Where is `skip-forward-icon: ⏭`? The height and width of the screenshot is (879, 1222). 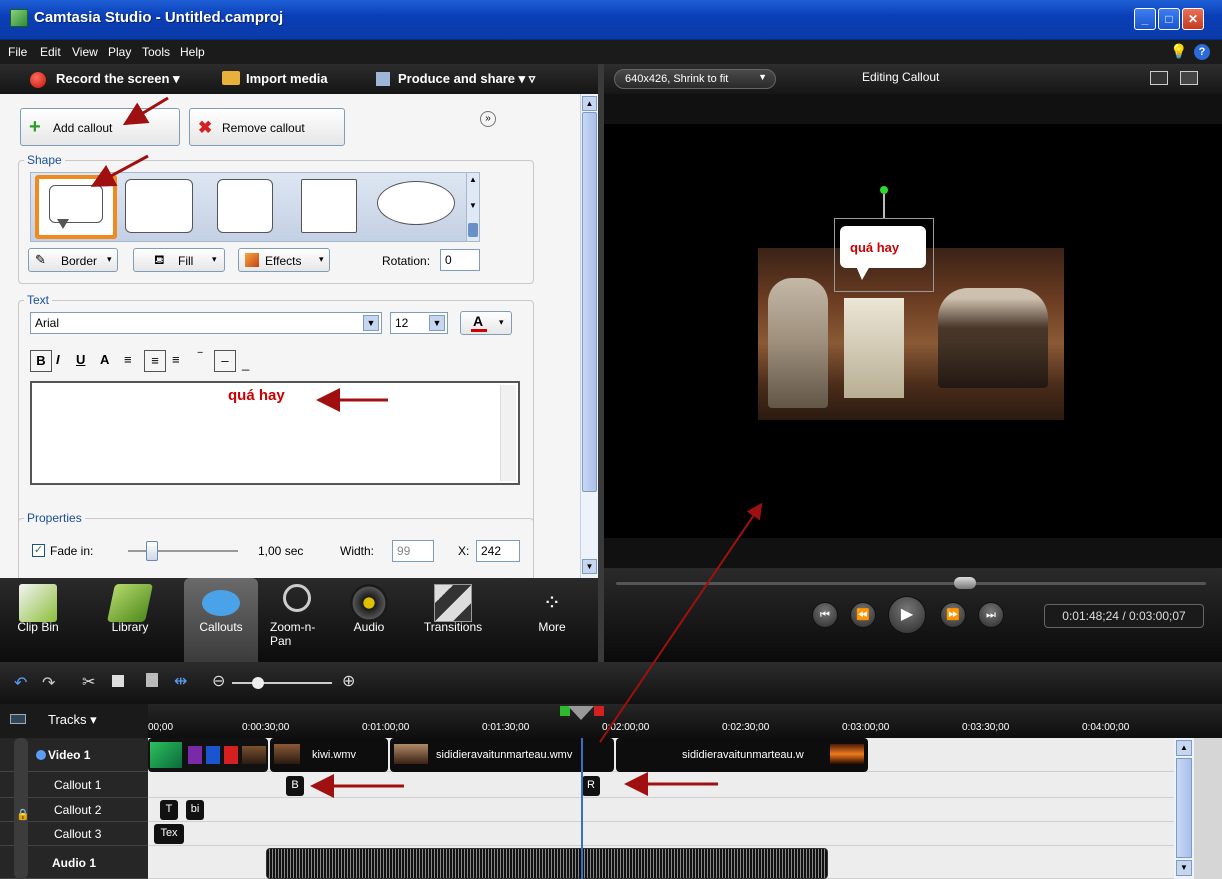
skip-forward-icon: ⏭ is located at coordinates (991, 615).